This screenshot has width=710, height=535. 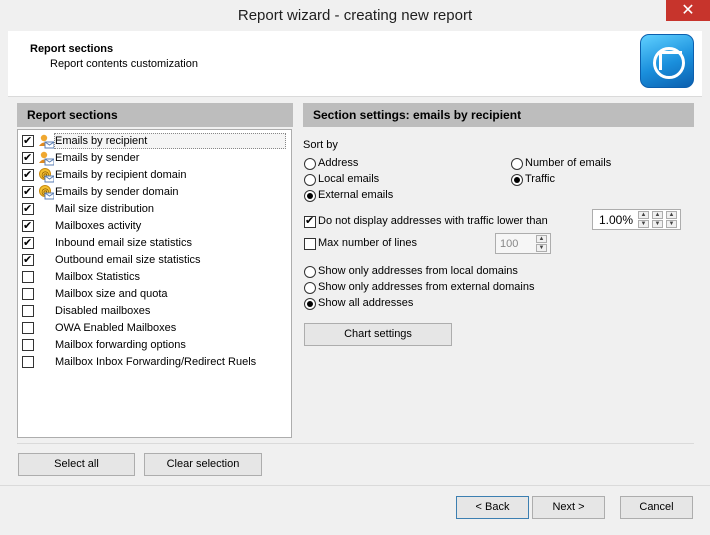 I want to click on hide-low-traffic-checkbox, so click(x=310, y=221).